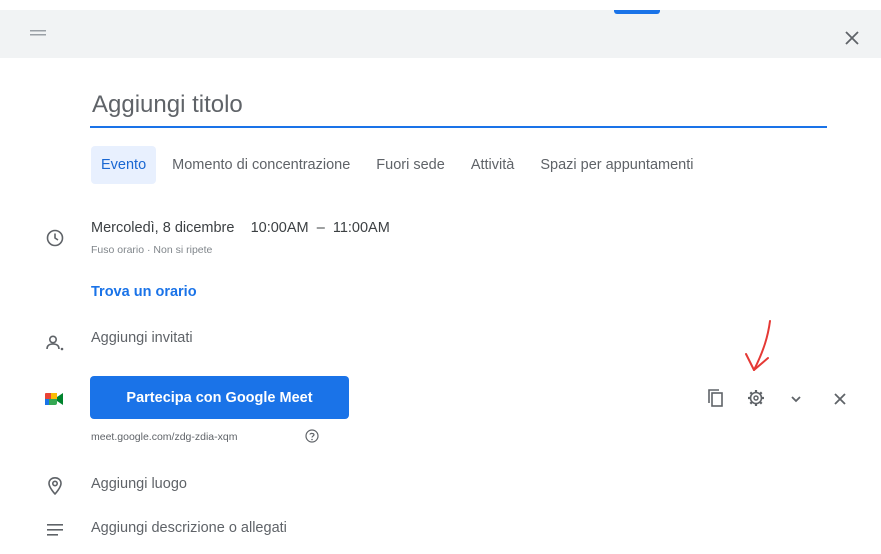  What do you see at coordinates (55, 238) in the screenshot?
I see `clock-icon` at bounding box center [55, 238].